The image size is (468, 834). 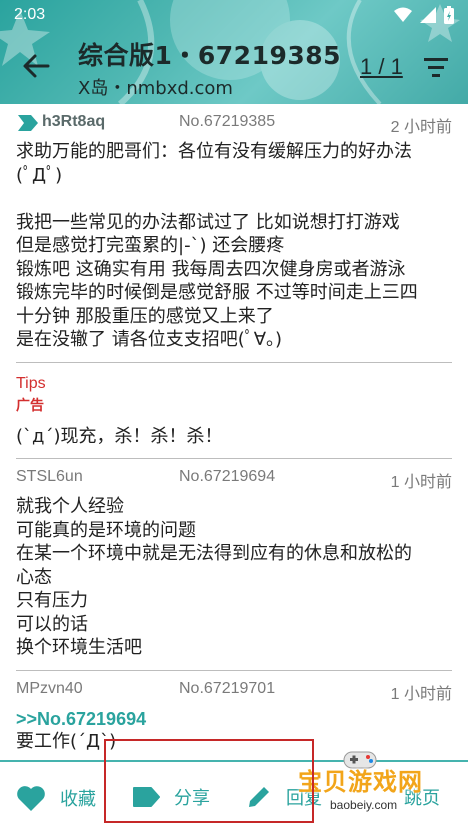 What do you see at coordinates (421, 127) in the screenshot?
I see `post-time: 2 小时前` at bounding box center [421, 127].